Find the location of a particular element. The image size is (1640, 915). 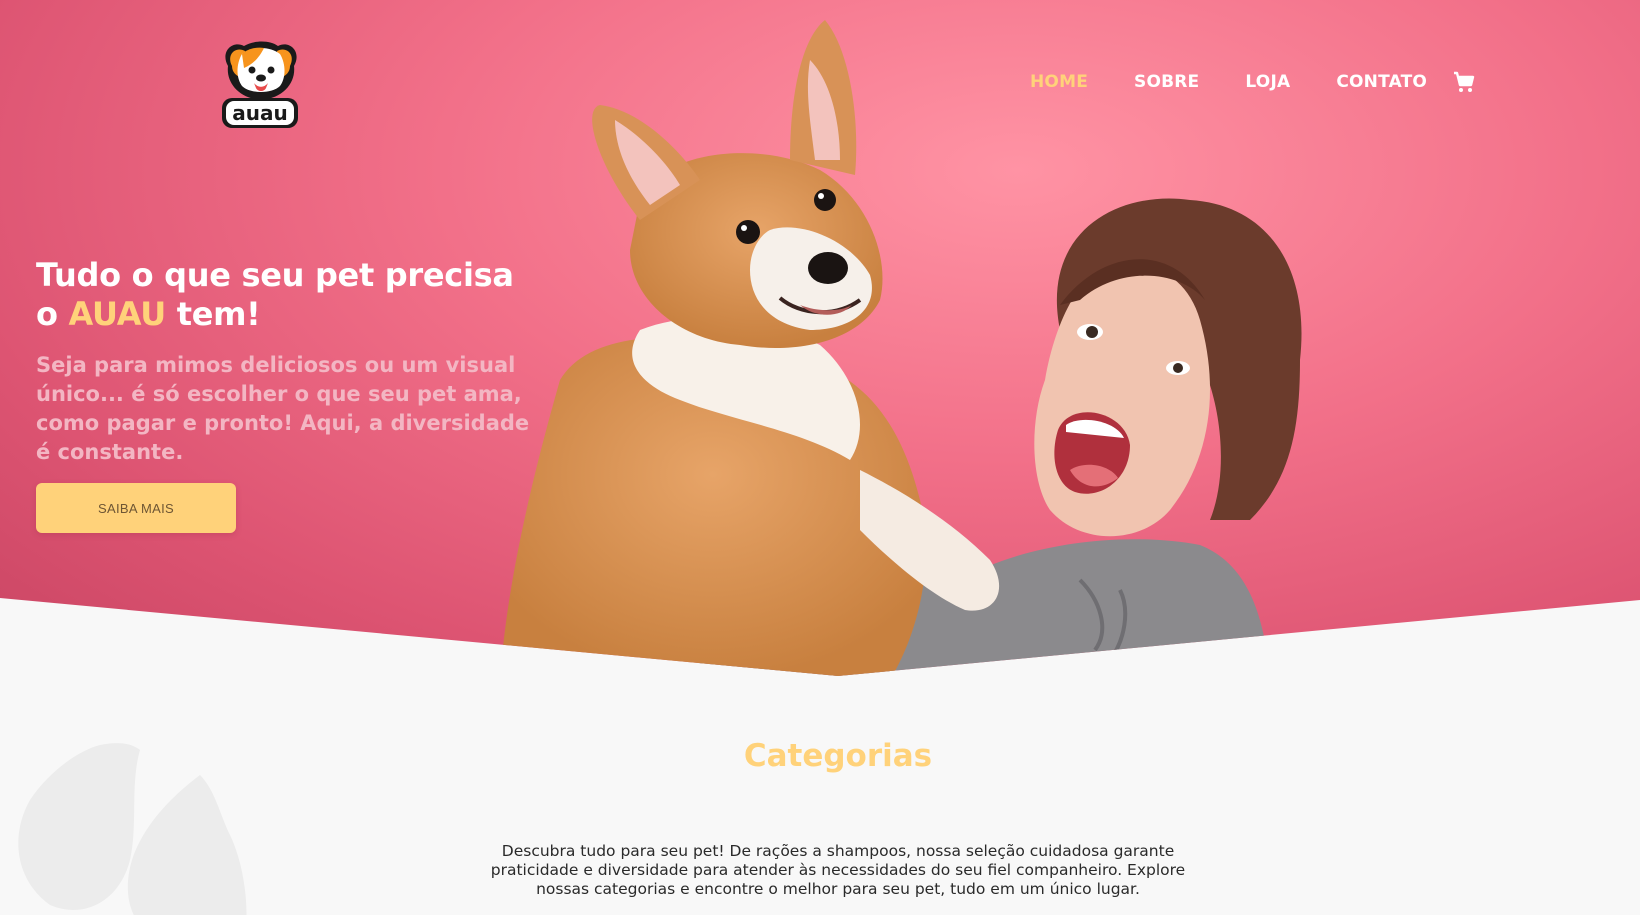

main-nav: HOME SOBRE LOJA CONTATO is located at coordinates (1251, 82).